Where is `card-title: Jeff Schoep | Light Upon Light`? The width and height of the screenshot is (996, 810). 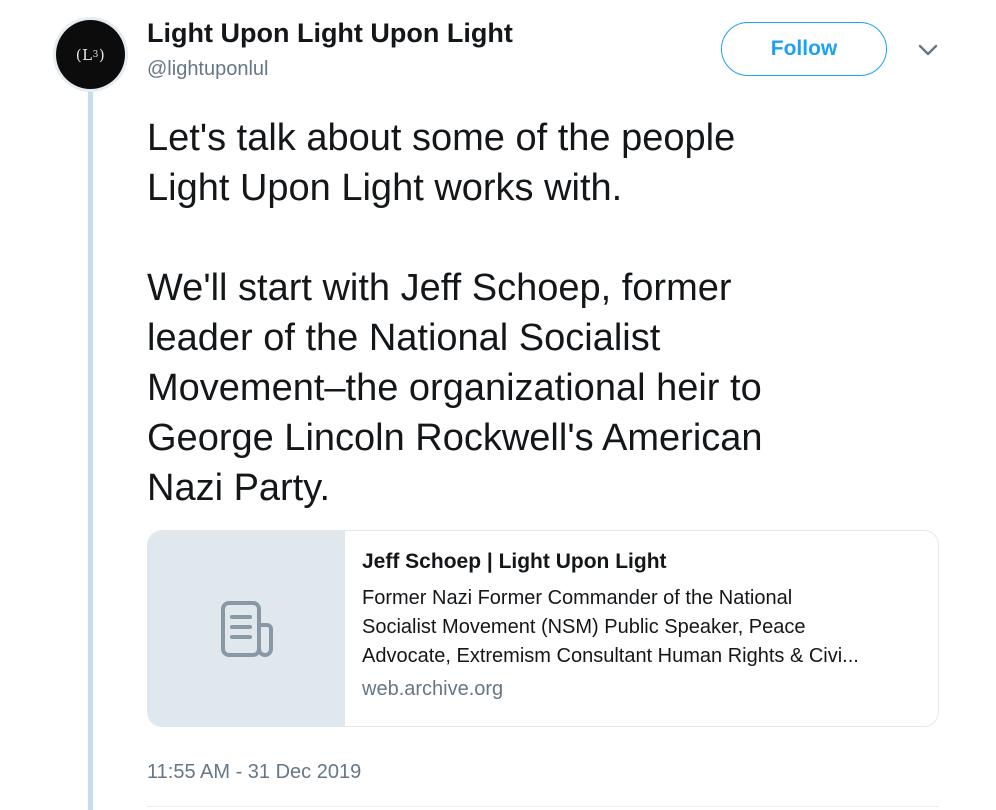
card-title: Jeff Schoep | Light Upon Light is located at coordinates (514, 561).